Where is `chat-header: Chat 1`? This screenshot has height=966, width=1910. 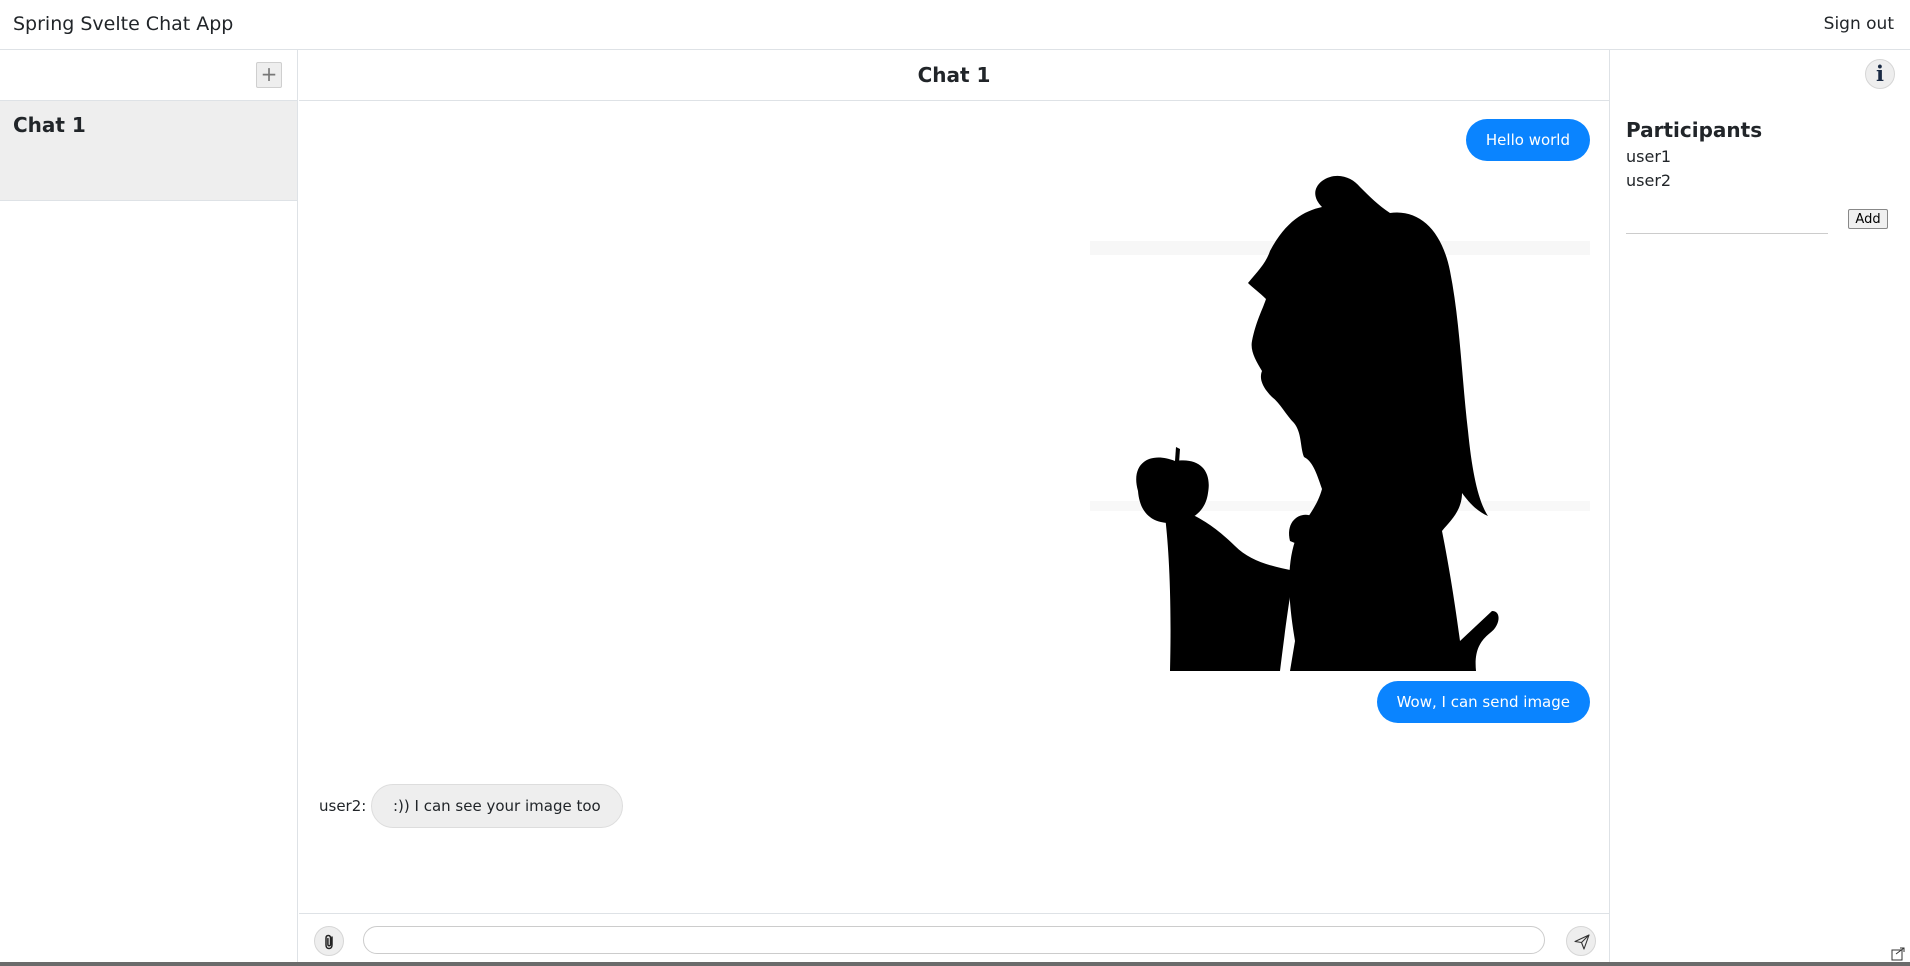 chat-header: Chat 1 is located at coordinates (954, 75).